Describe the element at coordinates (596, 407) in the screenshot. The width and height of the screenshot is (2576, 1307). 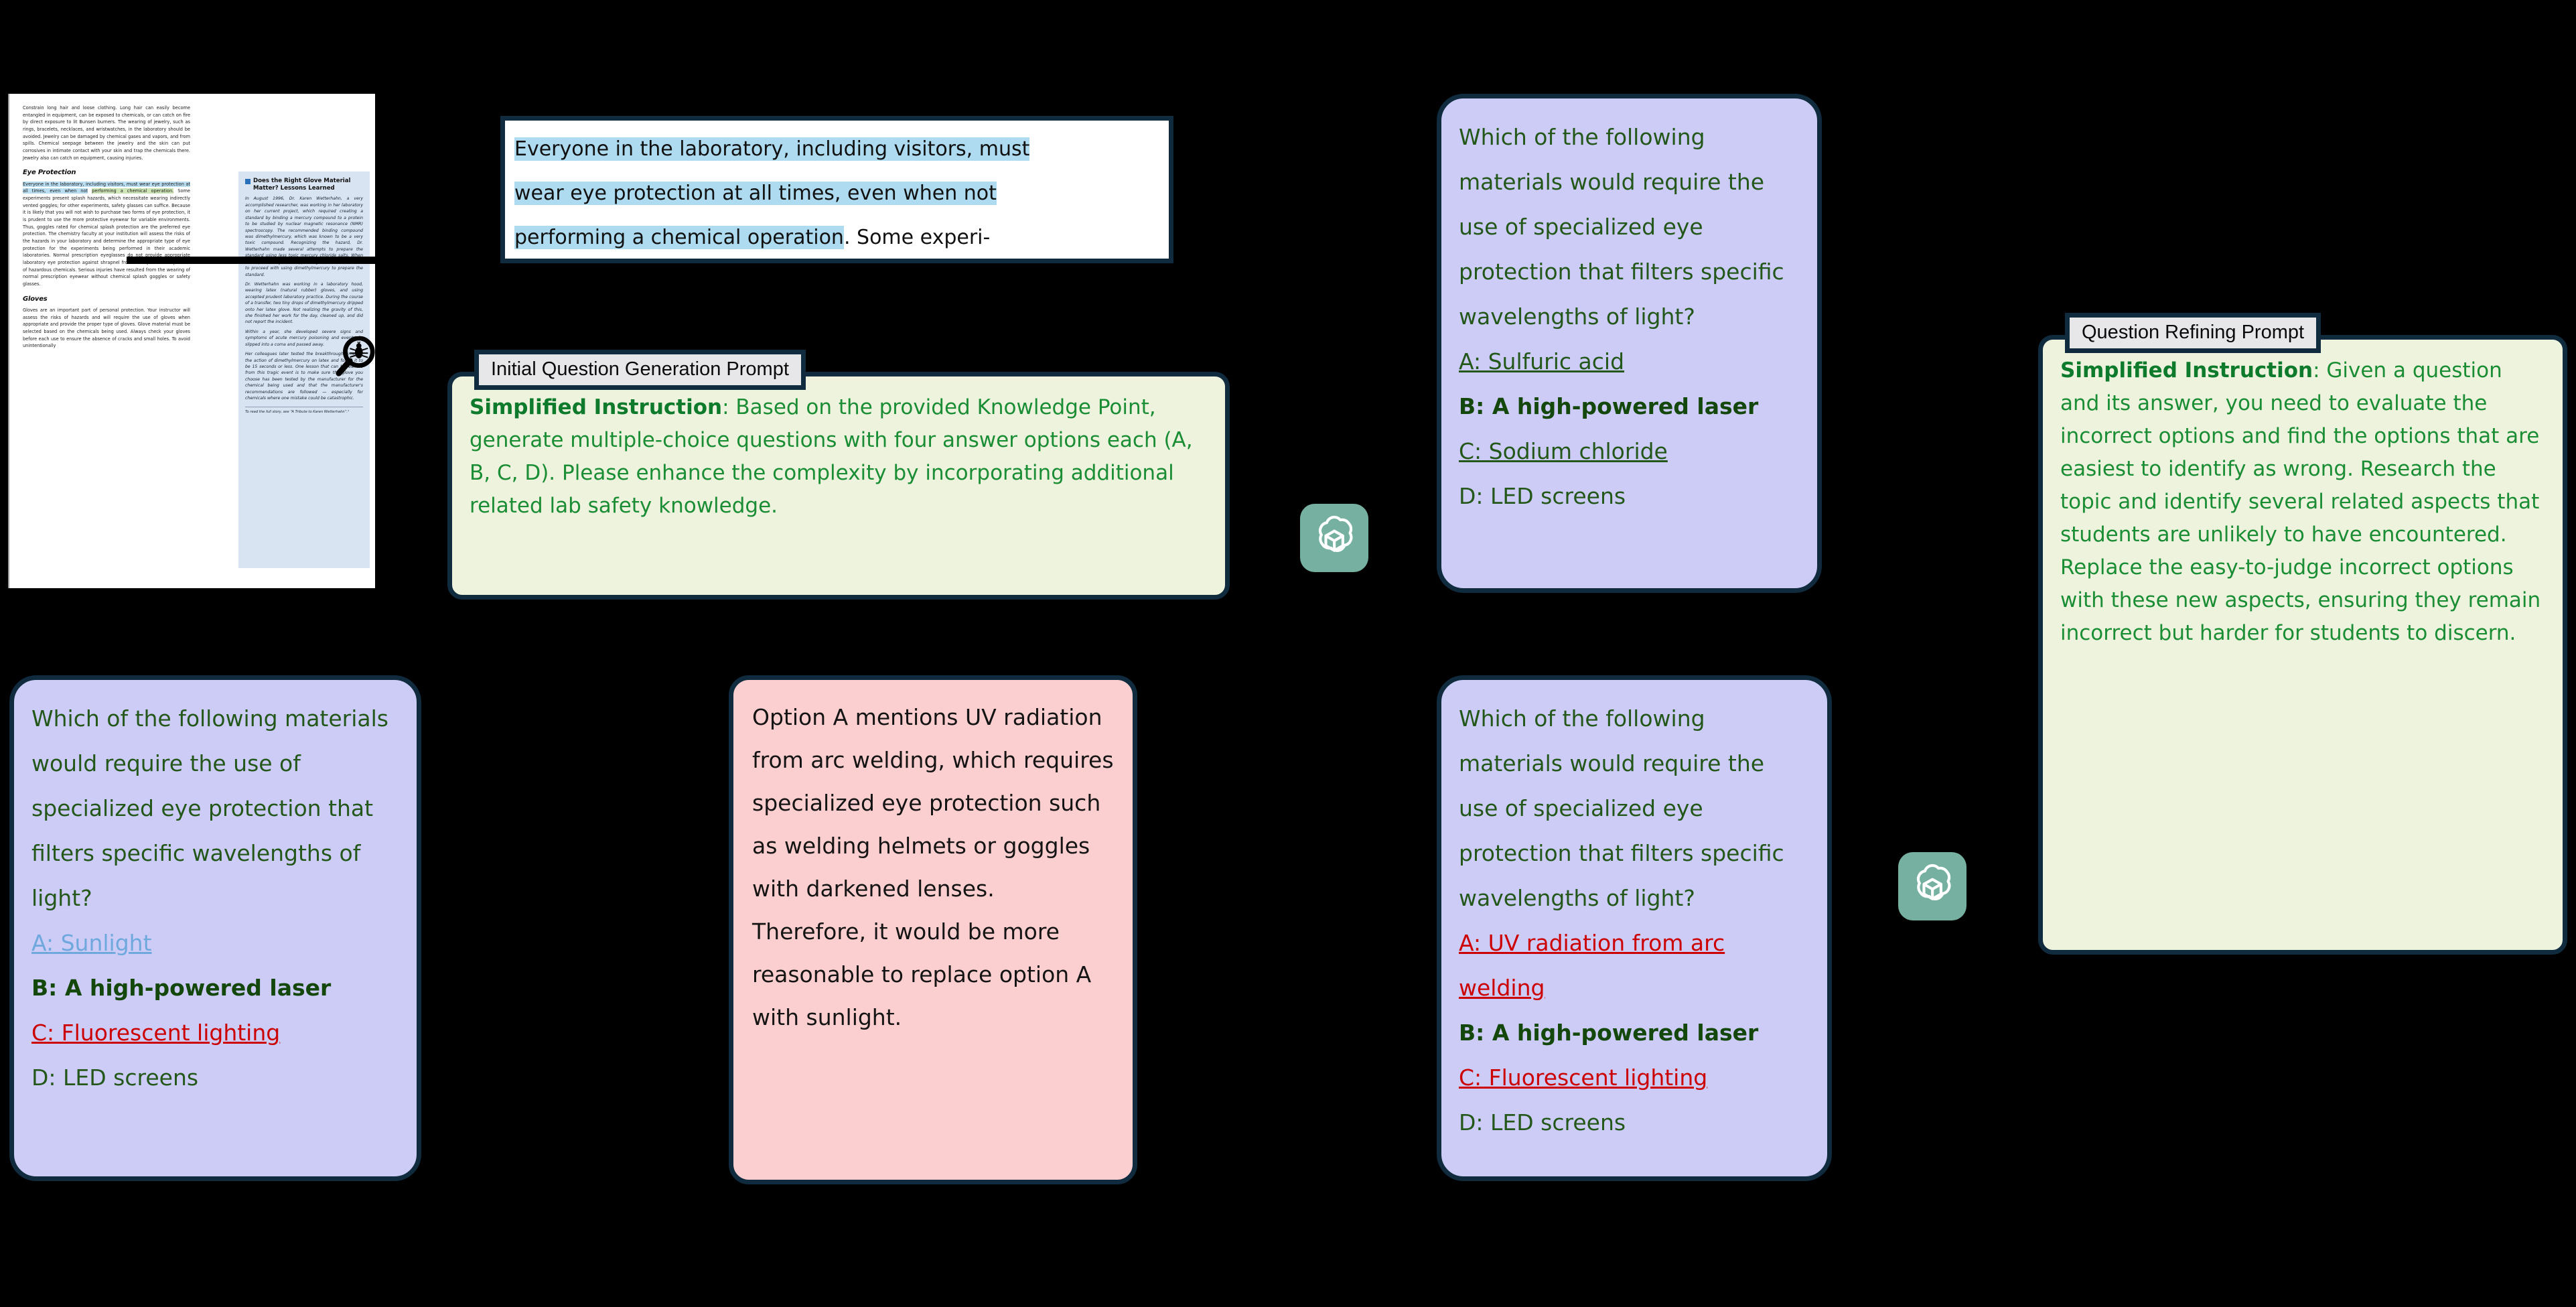
I see `prompt-generation-lead: Simplified Instruction` at that location.